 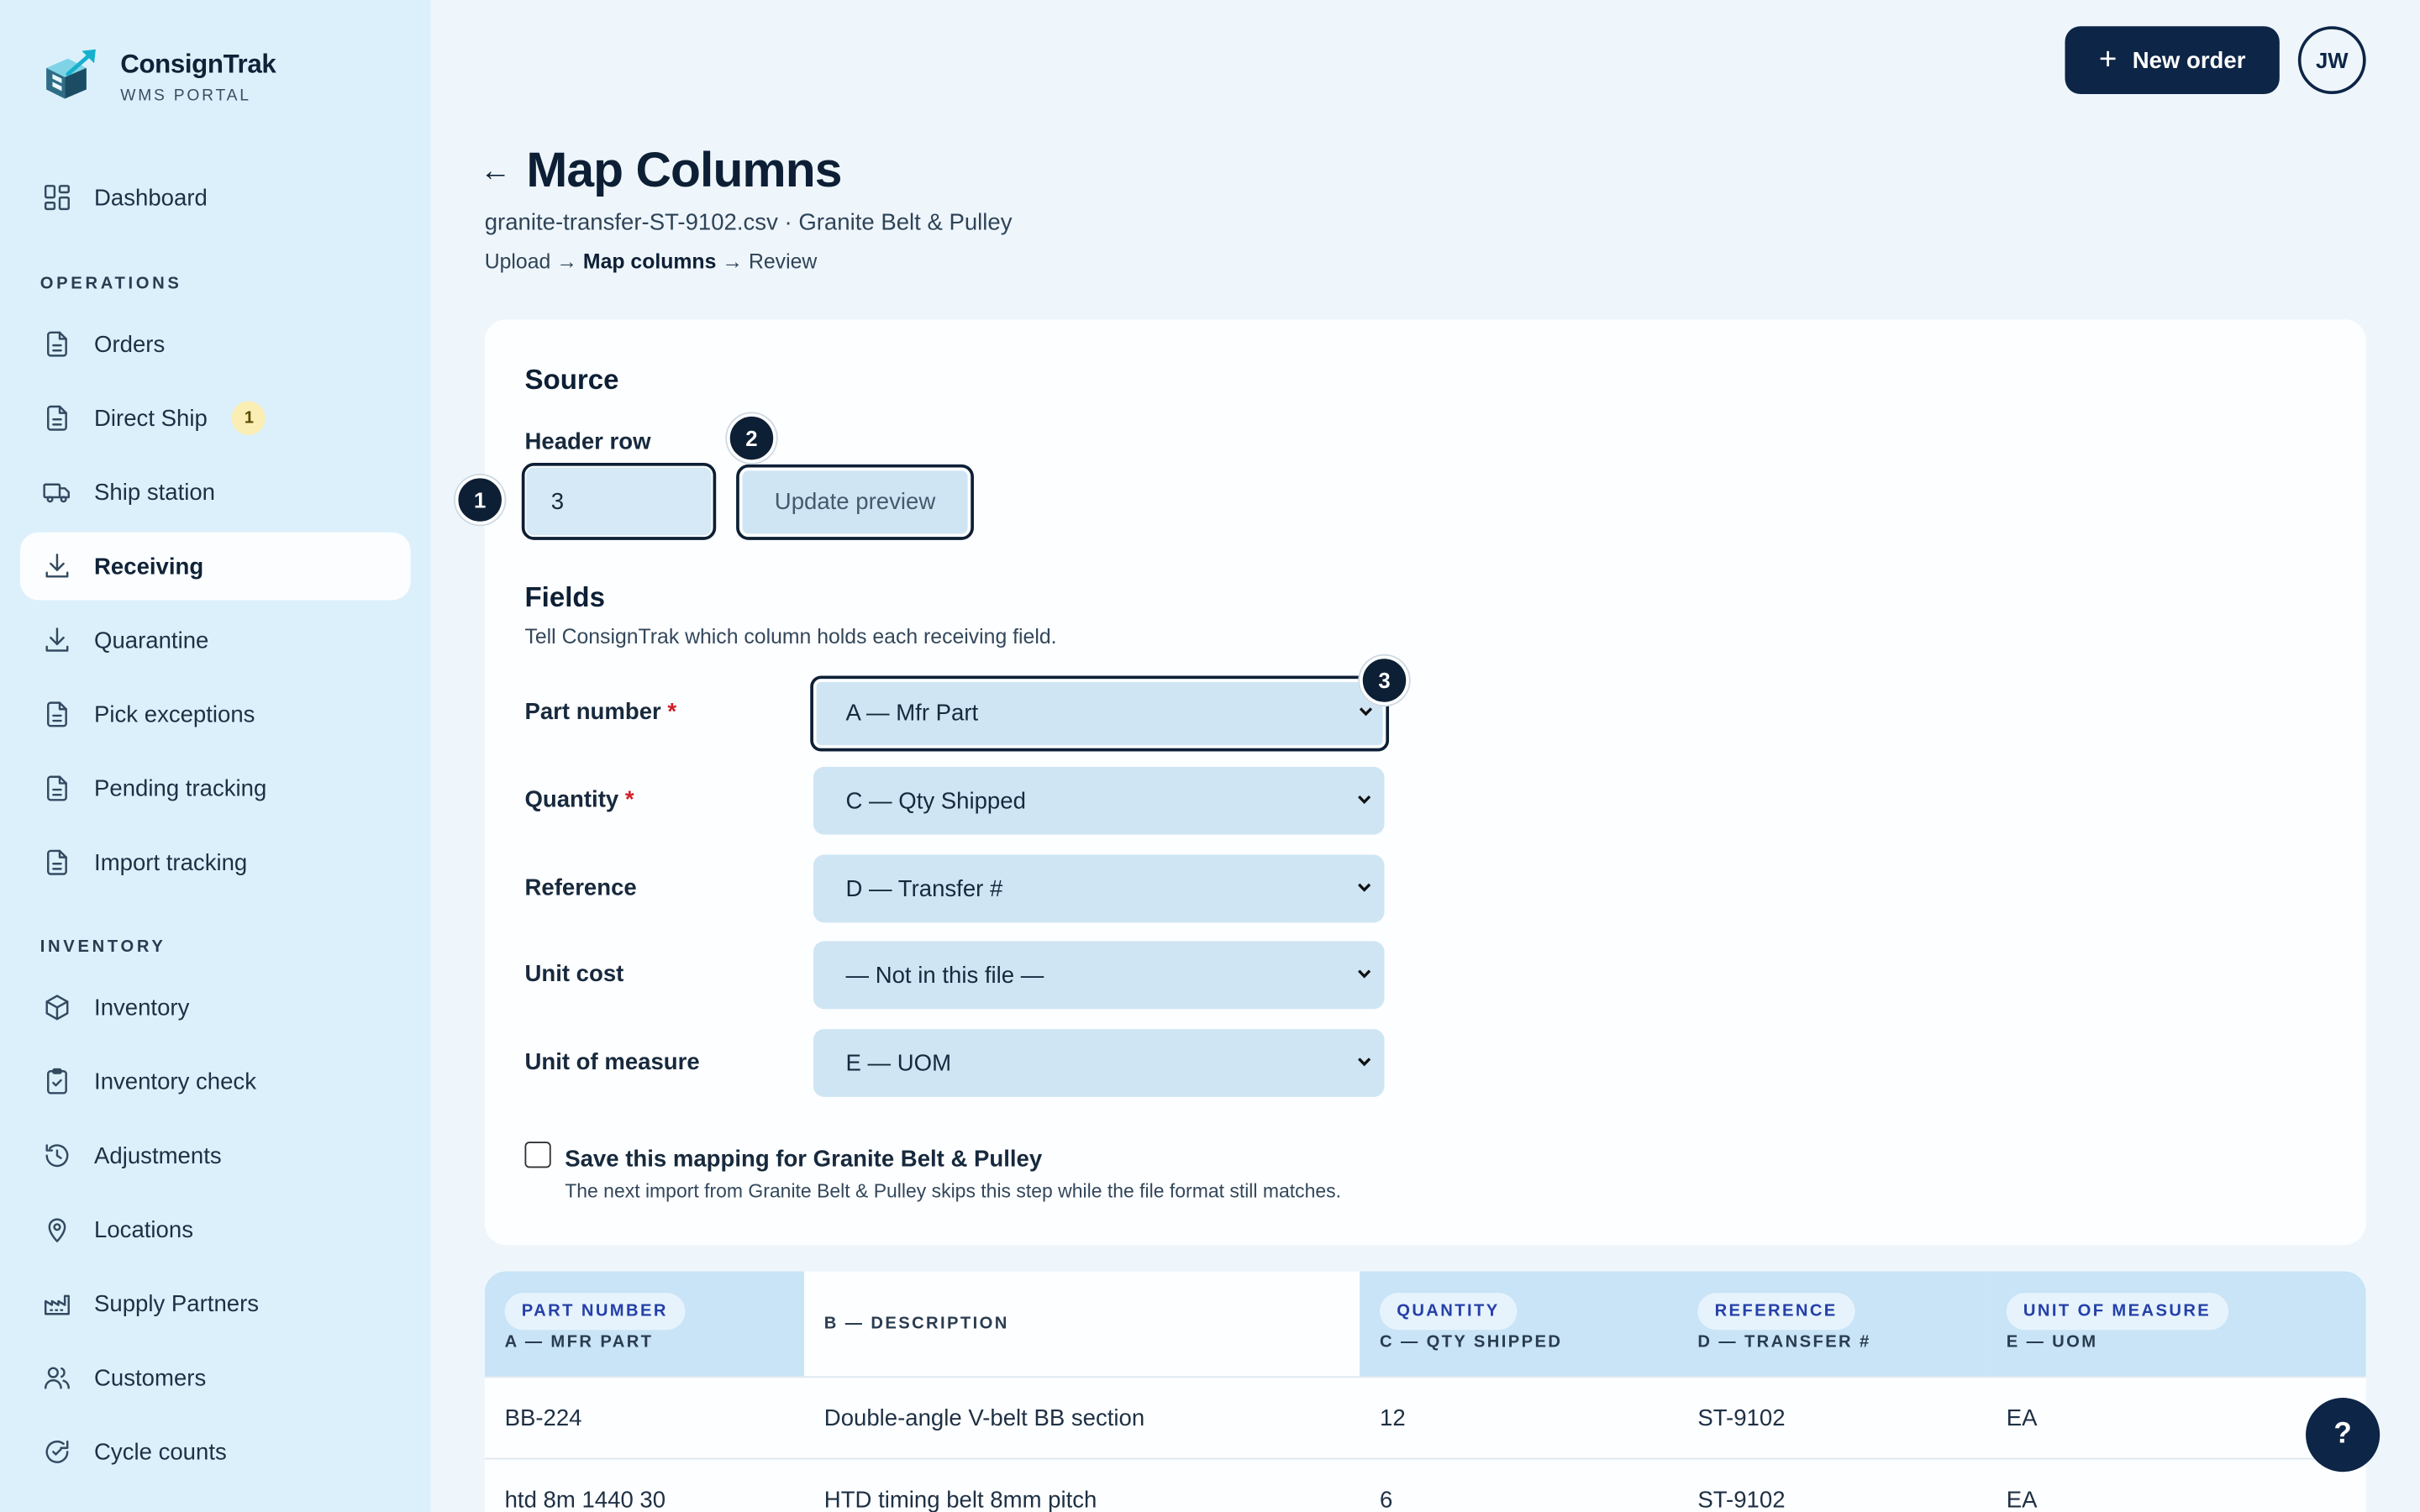 I want to click on fields-heading: Fields, so click(x=565, y=597).